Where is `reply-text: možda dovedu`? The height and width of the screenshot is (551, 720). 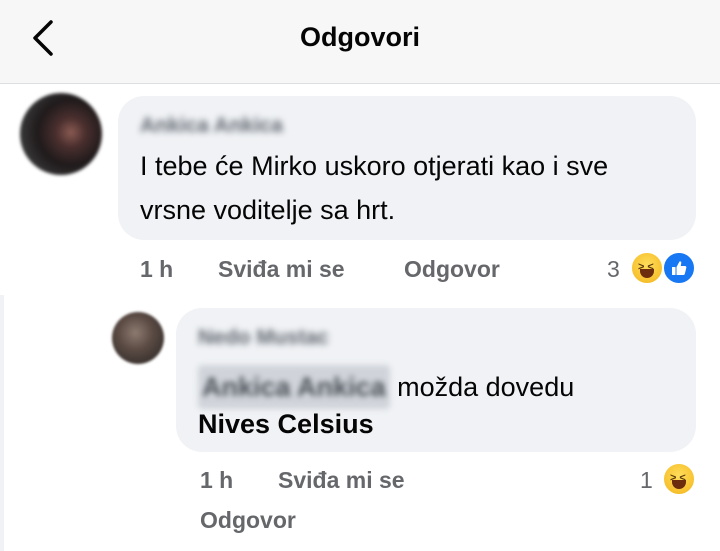
reply-text: možda dovedu is located at coordinates (486, 387).